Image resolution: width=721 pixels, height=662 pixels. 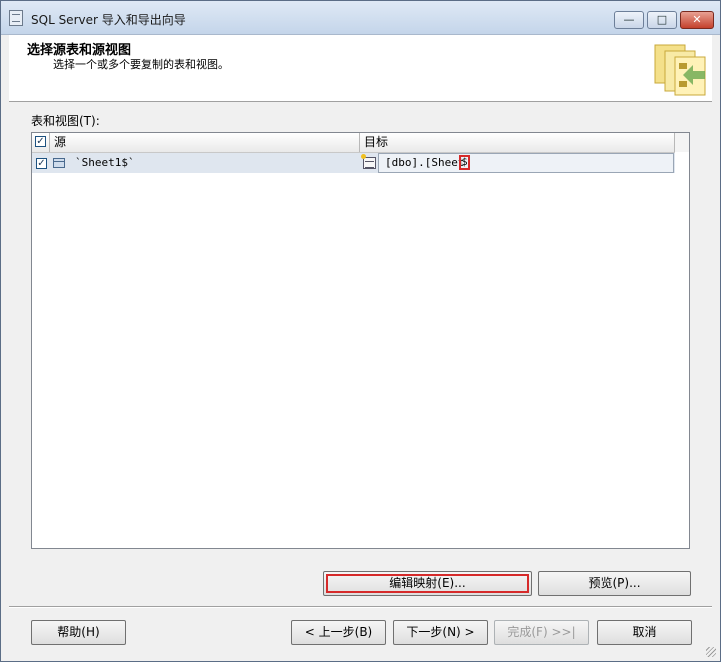 What do you see at coordinates (16, 18) in the screenshot?
I see `app-icon` at bounding box center [16, 18].